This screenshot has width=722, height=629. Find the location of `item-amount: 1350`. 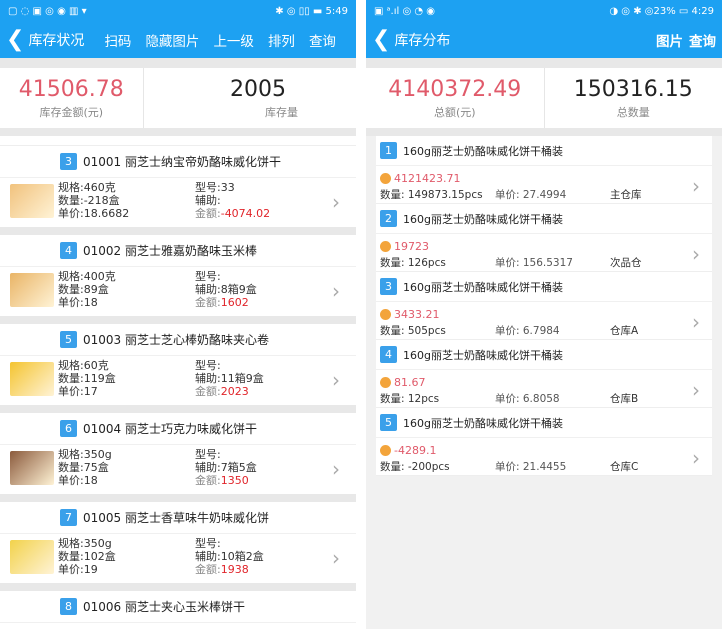

item-amount: 1350 is located at coordinates (234, 480).